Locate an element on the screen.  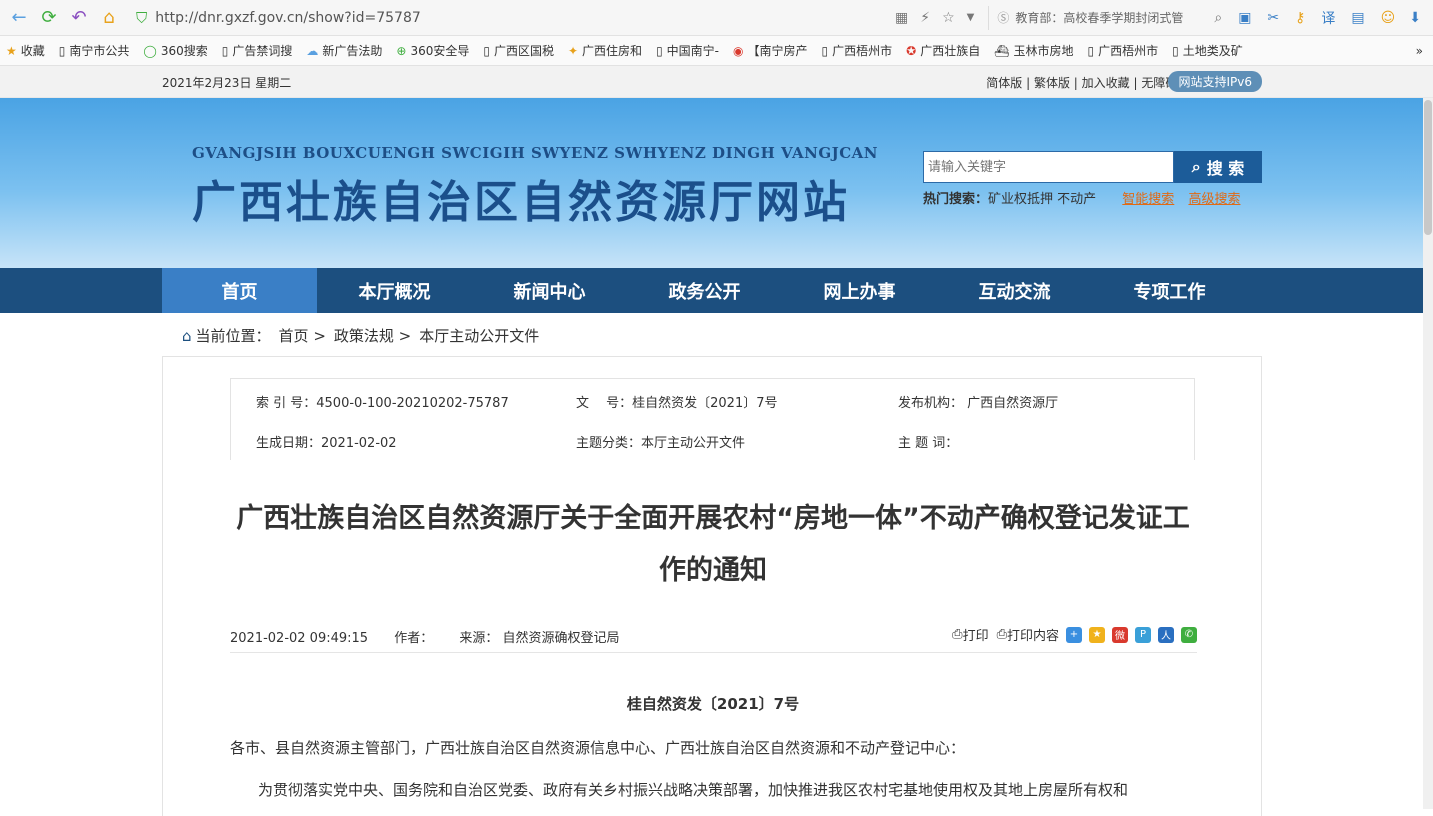
nav-news: 新闻中心 is located at coordinates (549, 290).